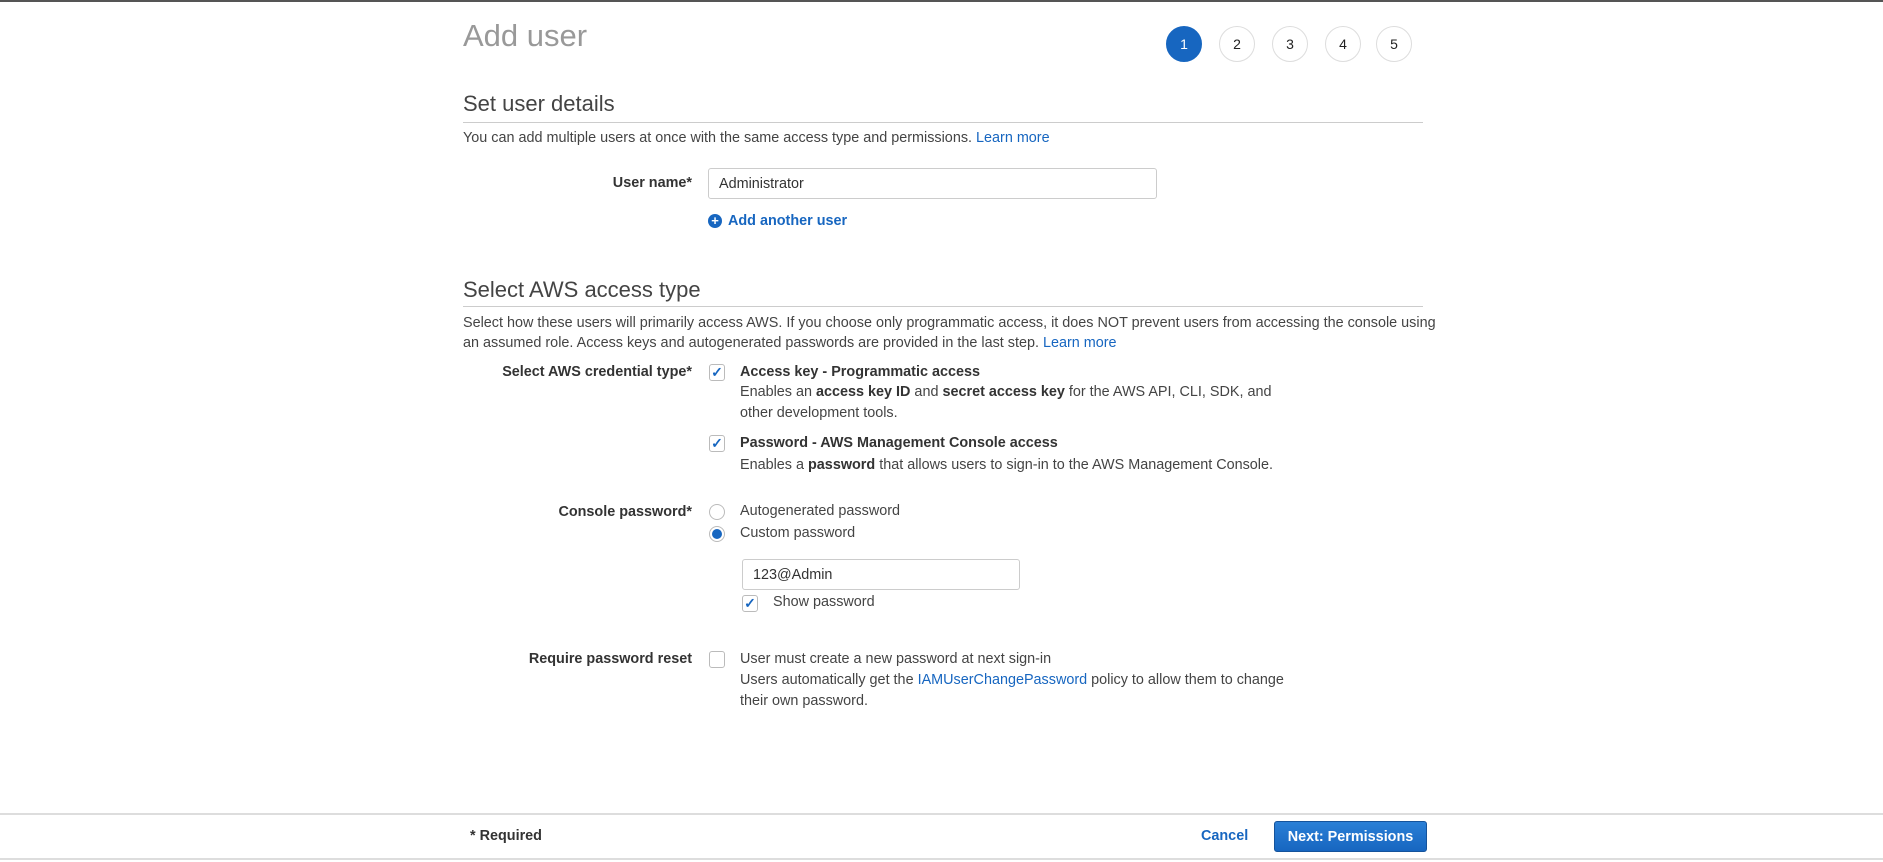 Image resolution: width=1883 pixels, height=862 pixels. Describe the element at coordinates (819, 413) in the screenshot. I see `programmatic-access-desc-2: other development tools.` at that location.